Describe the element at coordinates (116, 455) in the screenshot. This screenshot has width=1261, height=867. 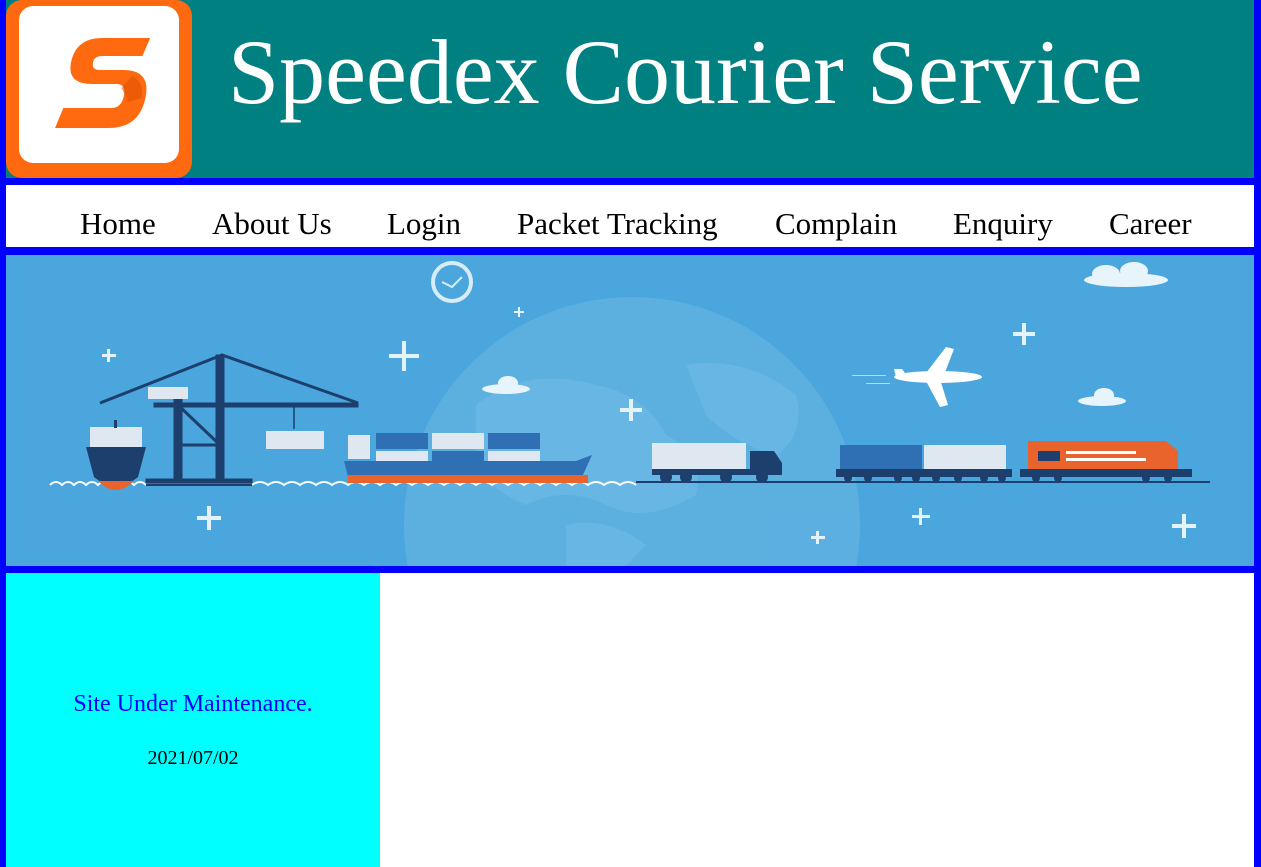
I see `small-ship-icon` at that location.